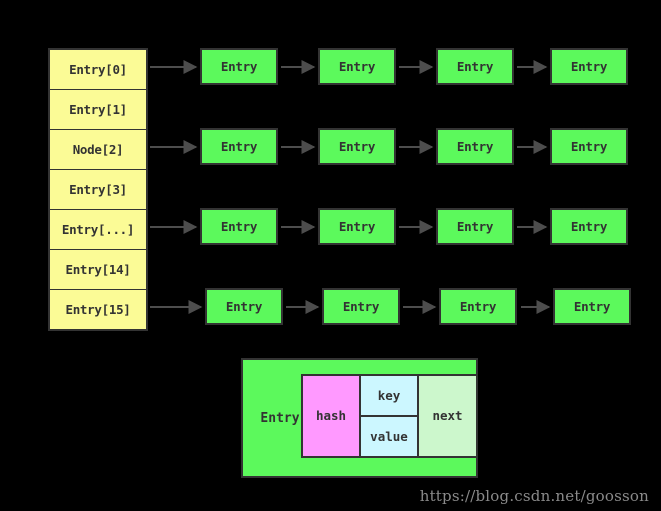 This screenshot has height=511, width=661. I want to click on field-next: next, so click(447, 416).